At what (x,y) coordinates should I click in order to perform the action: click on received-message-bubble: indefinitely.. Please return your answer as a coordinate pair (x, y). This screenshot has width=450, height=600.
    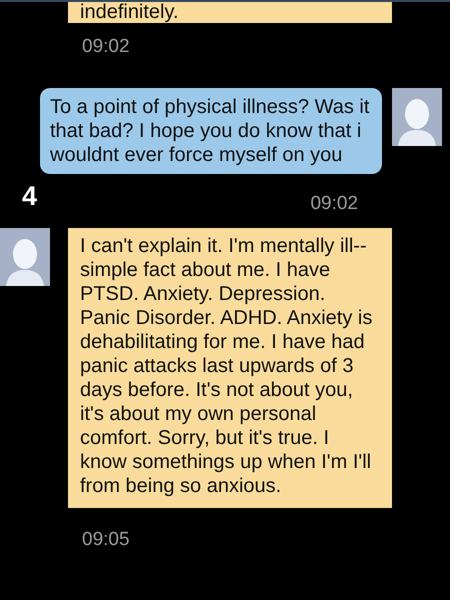
    Looking at the image, I should click on (230, 12).